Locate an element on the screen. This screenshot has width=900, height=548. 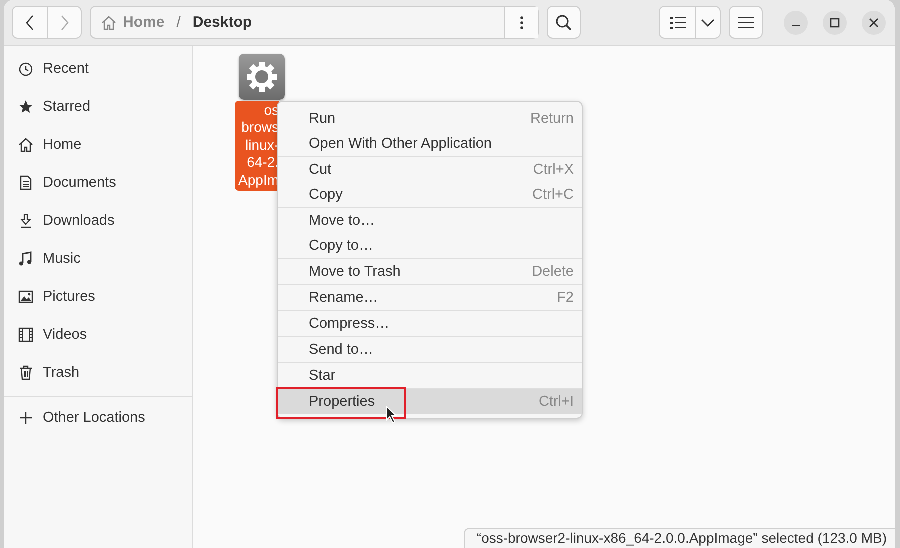
list-view-button is located at coordinates (677, 22).